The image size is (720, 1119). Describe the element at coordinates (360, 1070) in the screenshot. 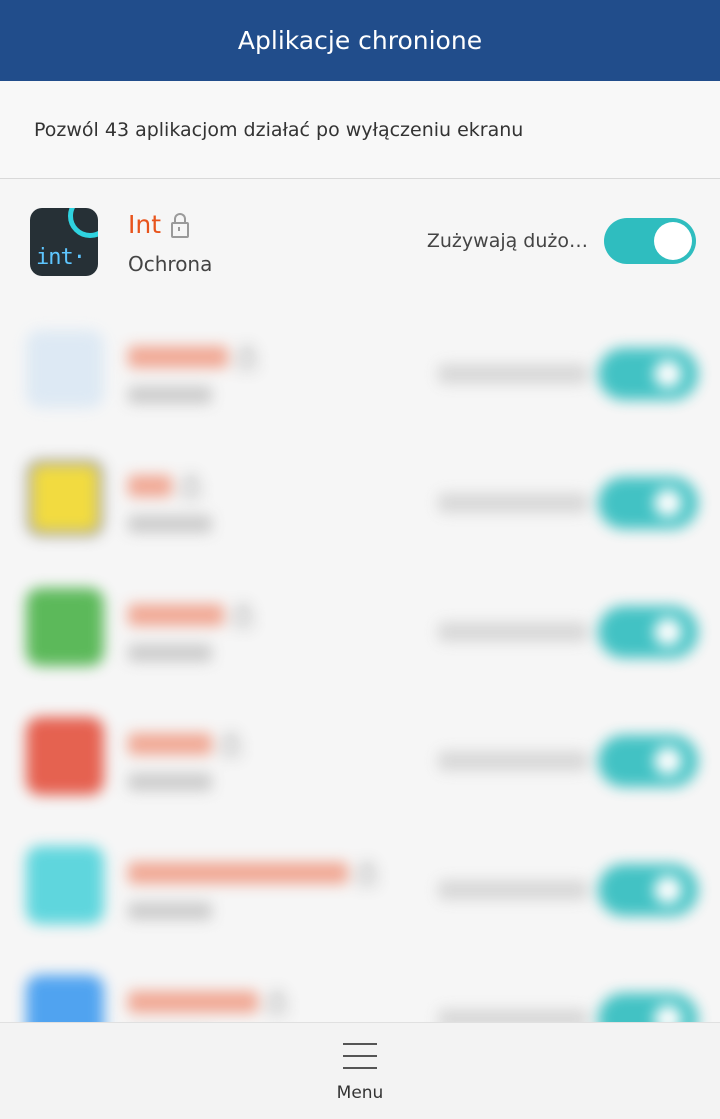

I see `bottom-bar: Menu` at that location.